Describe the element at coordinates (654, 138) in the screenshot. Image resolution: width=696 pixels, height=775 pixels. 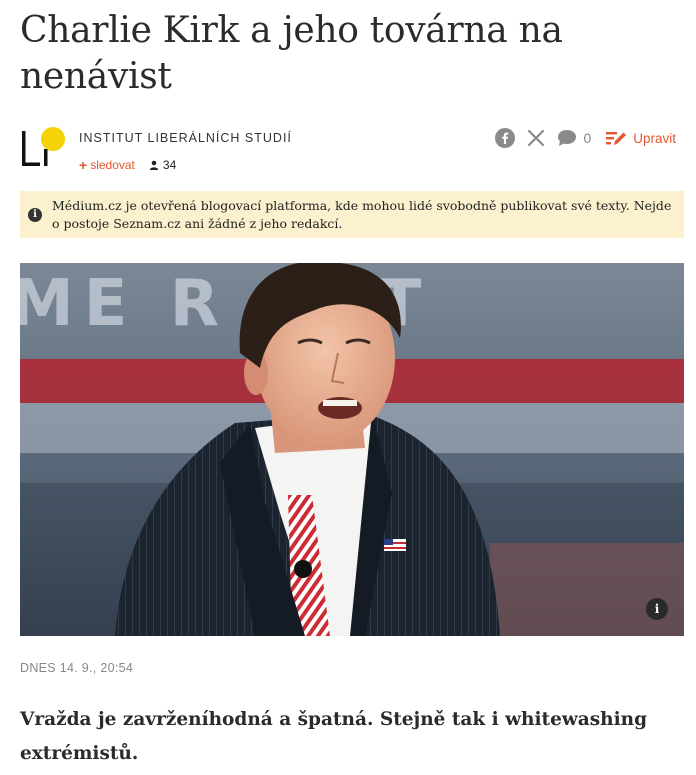
I see `edit-label: Upravit` at that location.